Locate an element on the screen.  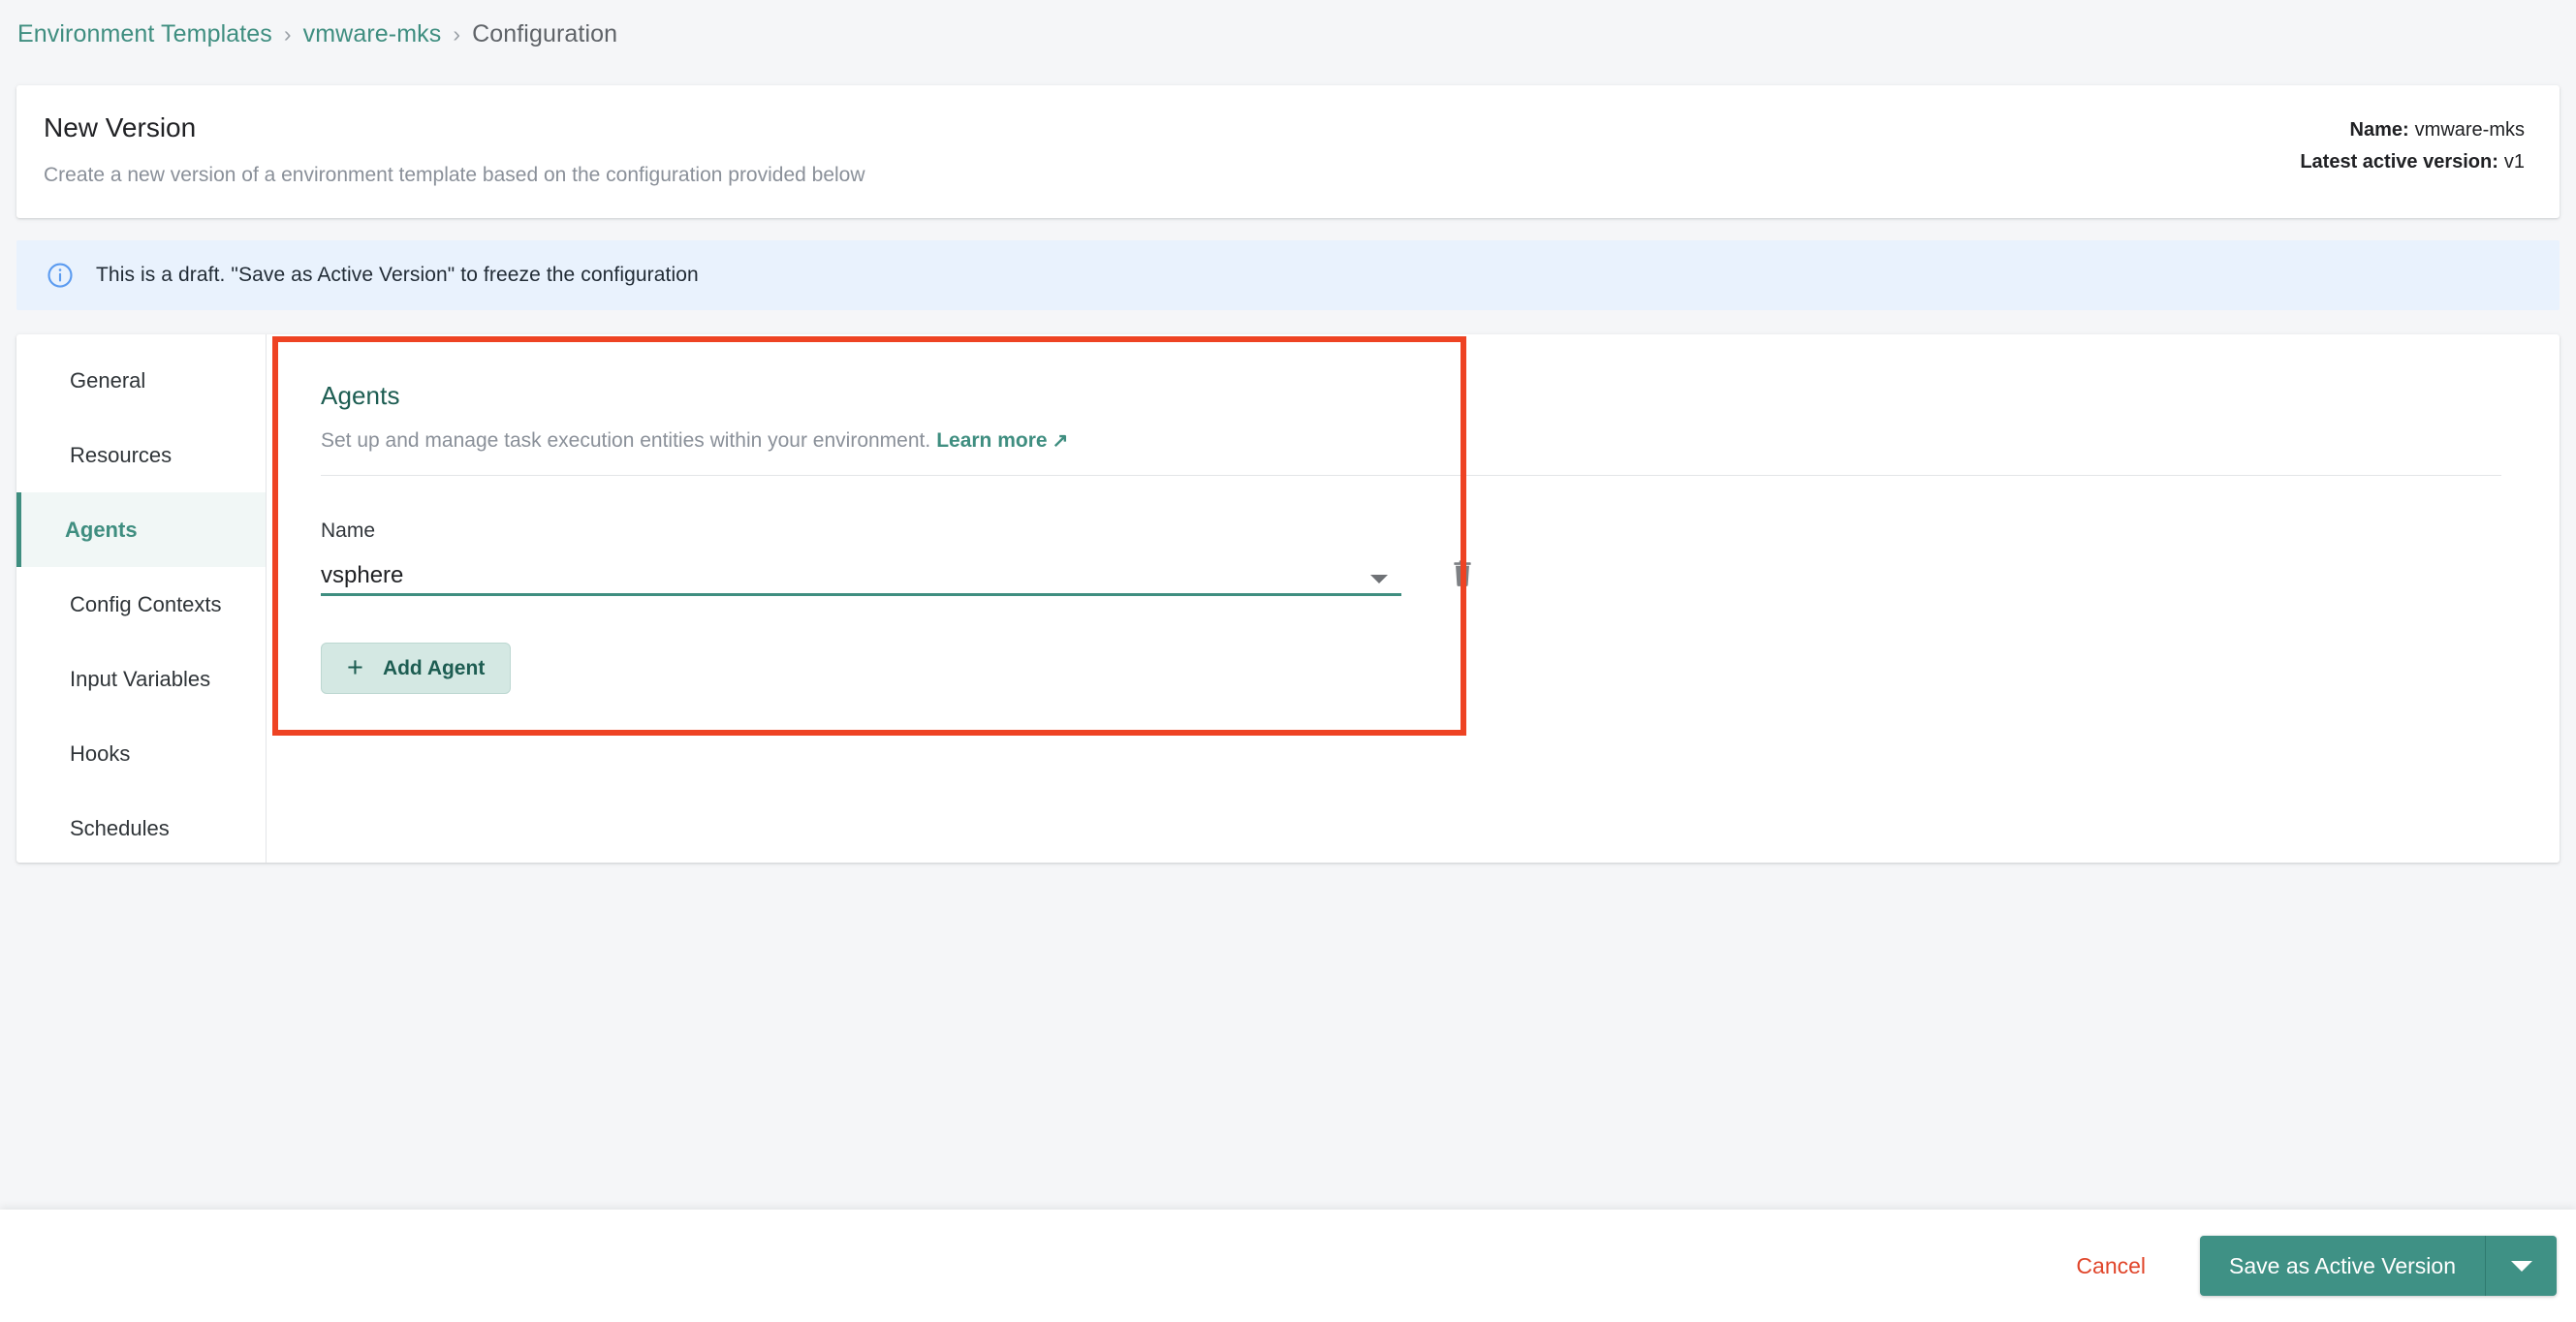
panel-divider is located at coordinates (1411, 476).